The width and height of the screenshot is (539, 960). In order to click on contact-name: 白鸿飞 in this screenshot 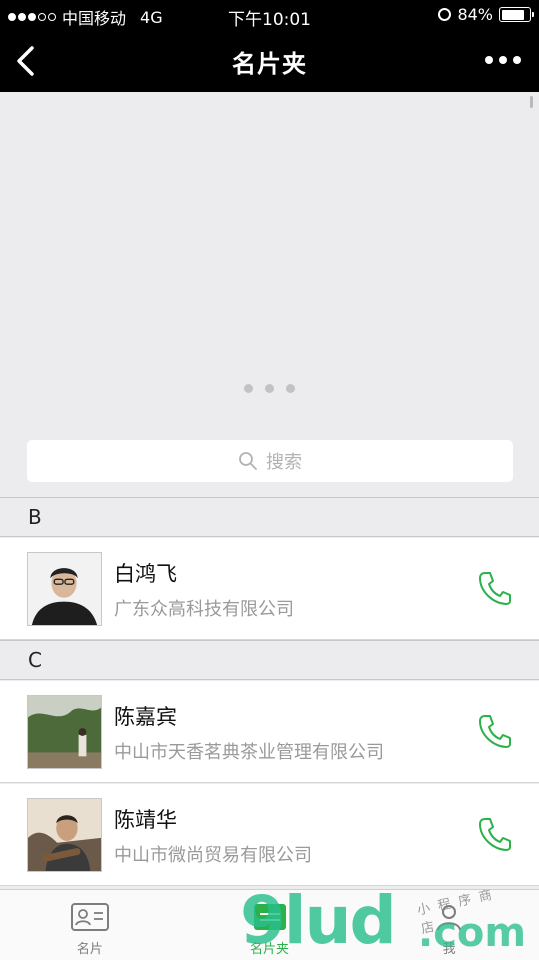, I will do `click(145, 574)`.